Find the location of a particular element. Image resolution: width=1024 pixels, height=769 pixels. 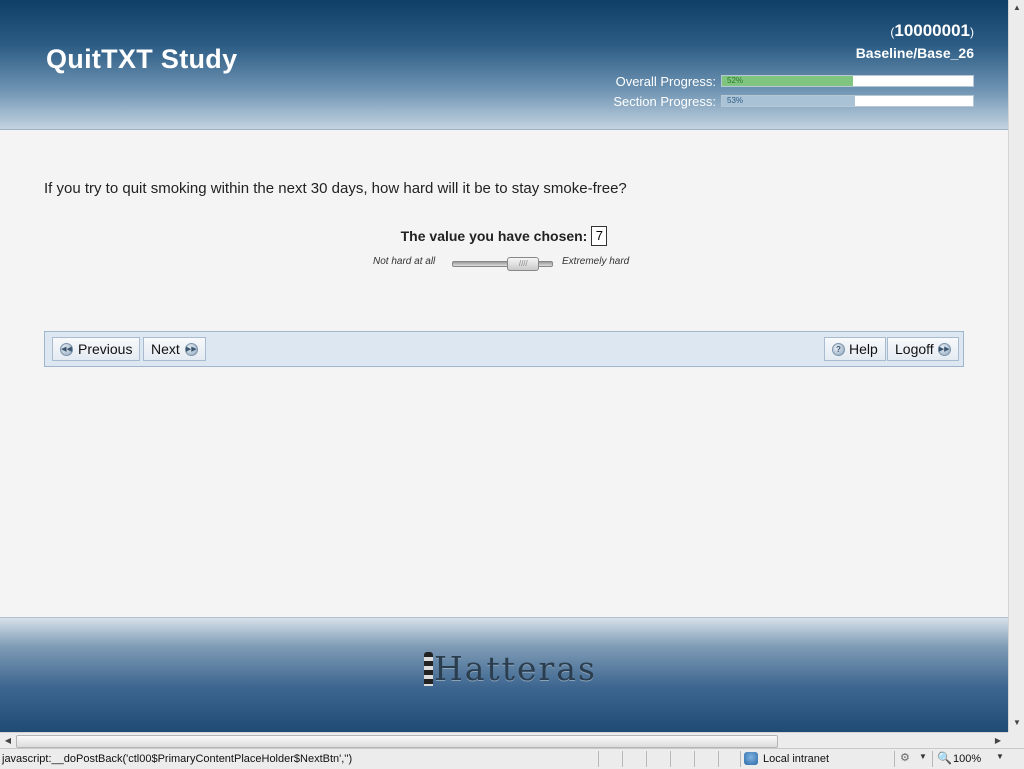

page-footer: Hatteras is located at coordinates (504, 674).